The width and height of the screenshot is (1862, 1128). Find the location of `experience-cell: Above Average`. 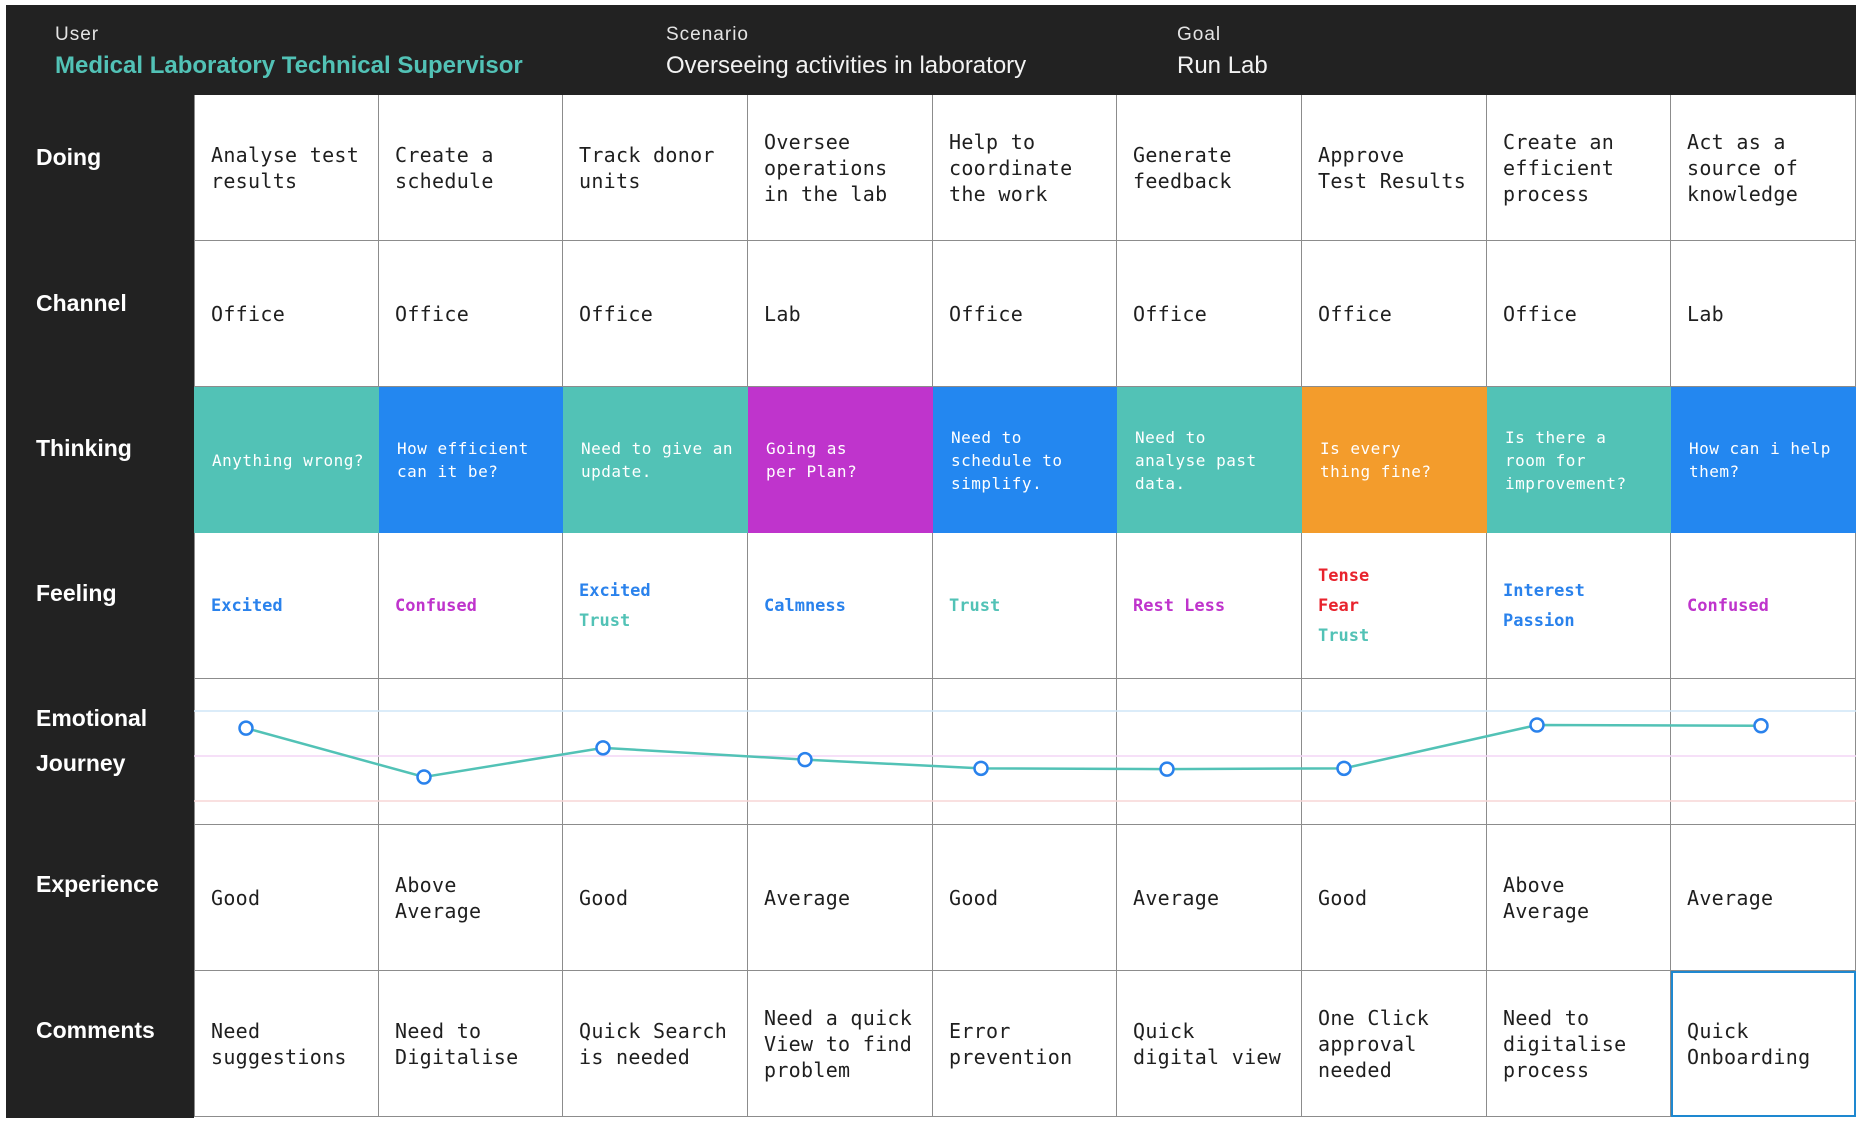

experience-cell: Above Average is located at coordinates (1579, 898).